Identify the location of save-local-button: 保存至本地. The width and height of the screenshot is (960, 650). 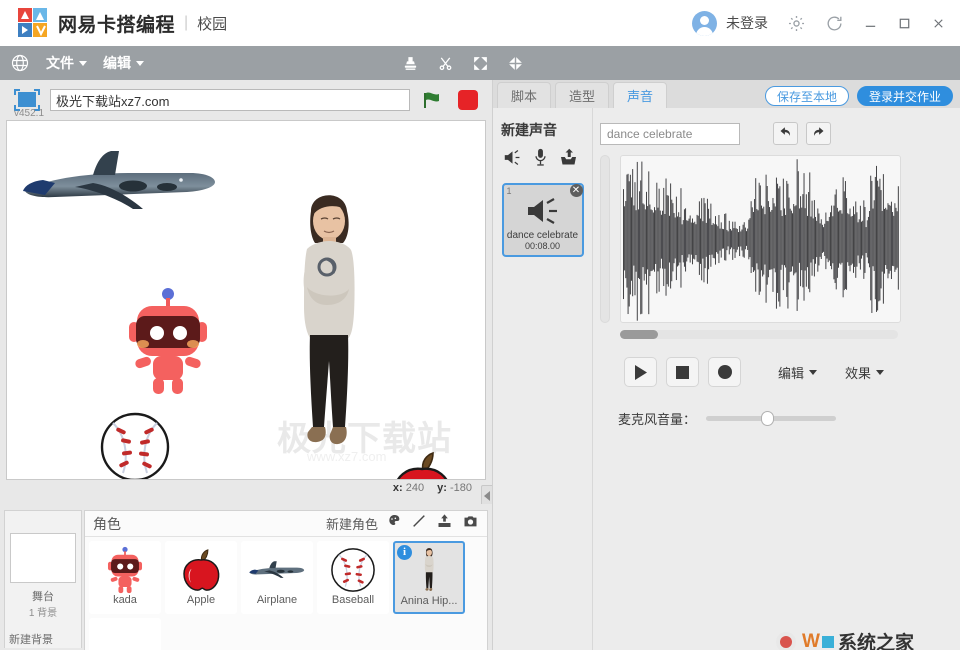
(806, 96).